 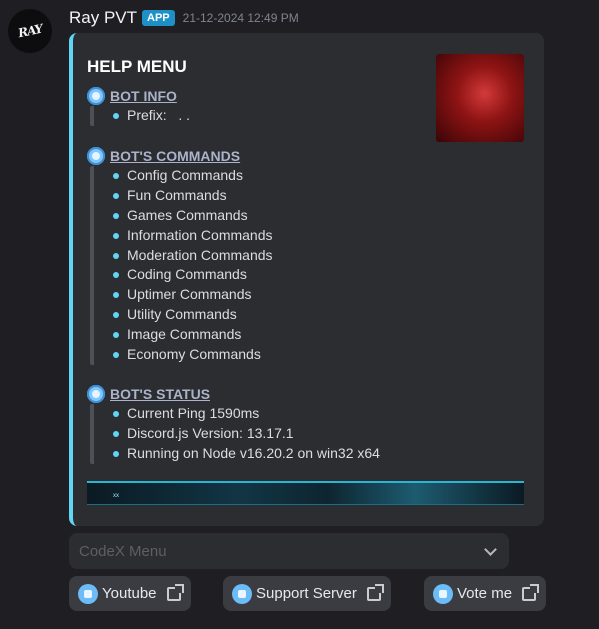 I want to click on message-header: Ray PVT APP 21-12-2024 12:49 PM, so click(x=184, y=18).